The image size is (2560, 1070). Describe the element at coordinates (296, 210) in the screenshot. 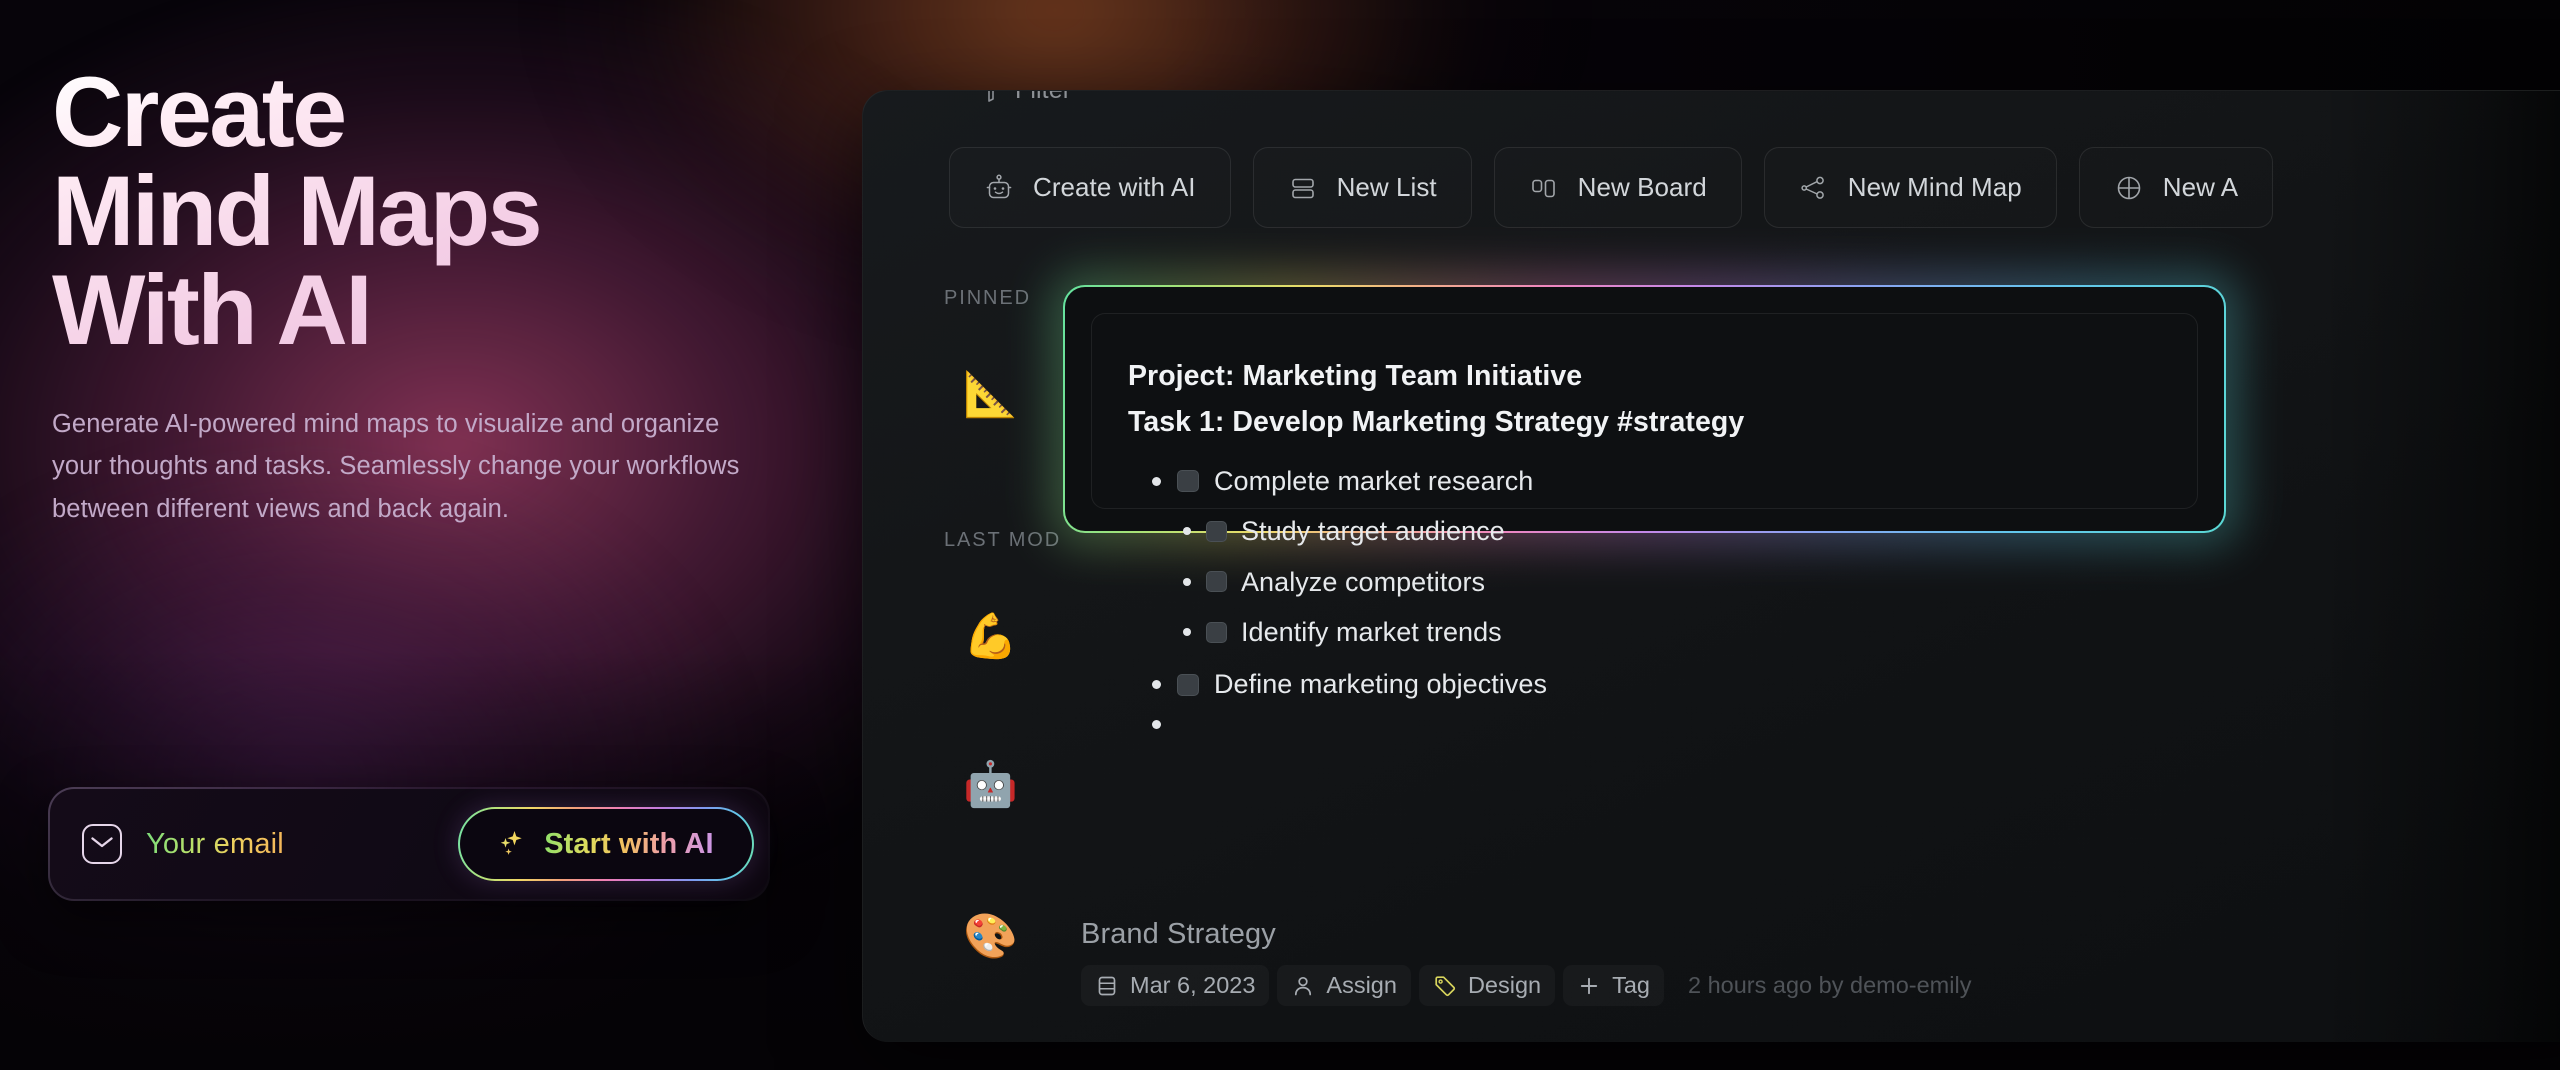

I see `headline-line-2: Mind Maps` at that location.